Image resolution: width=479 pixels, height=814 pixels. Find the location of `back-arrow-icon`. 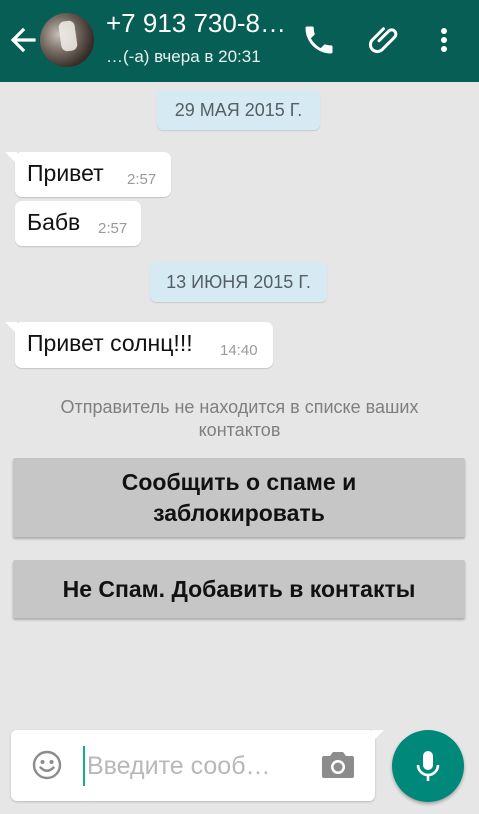

back-arrow-icon is located at coordinates (23, 40).